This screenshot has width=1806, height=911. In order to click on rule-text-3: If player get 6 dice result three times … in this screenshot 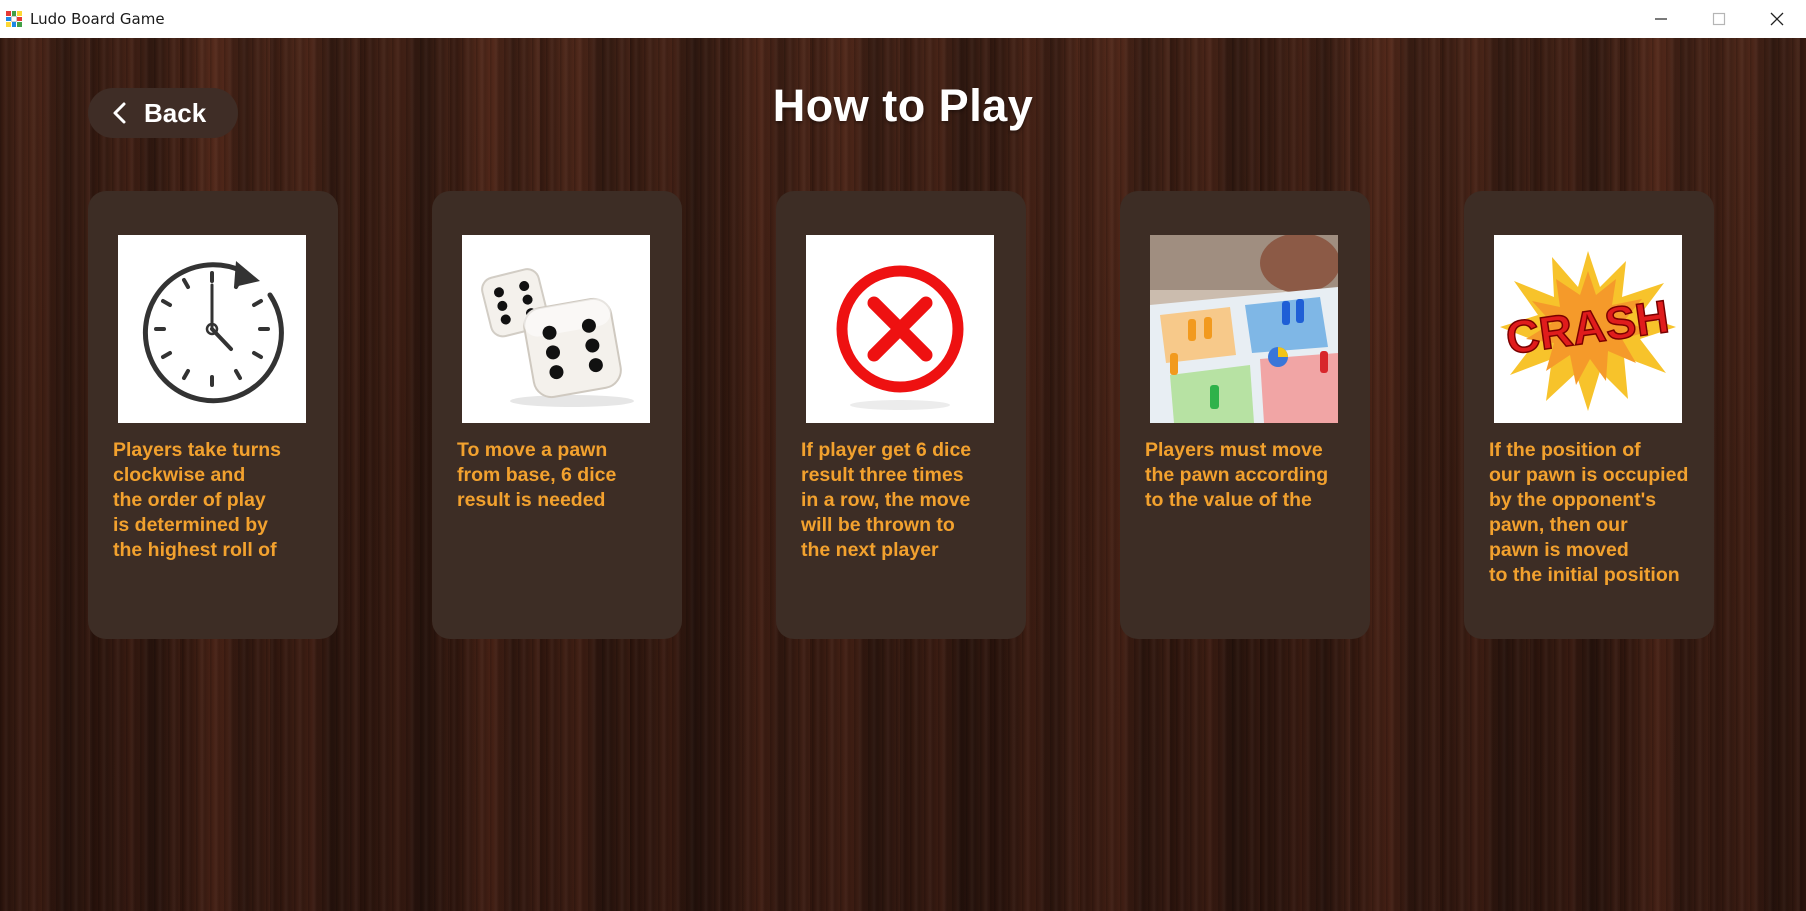, I will do `click(886, 500)`.